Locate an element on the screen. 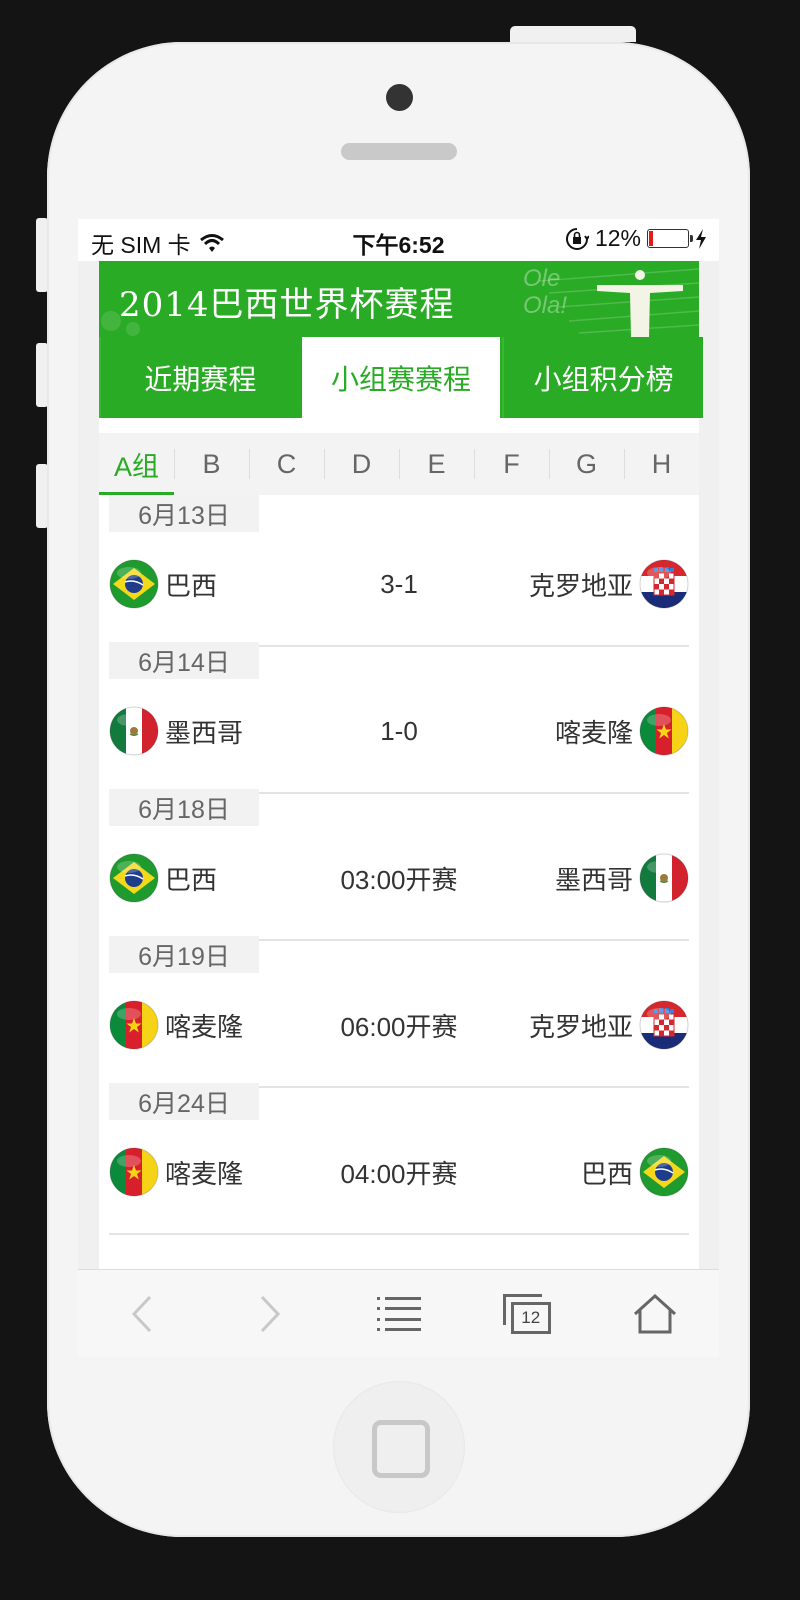 Image resolution: width=800 pixels, height=1600 pixels. match-row: 6月13日 巴西 3-1 克罗地亚 is located at coordinates (399, 571).